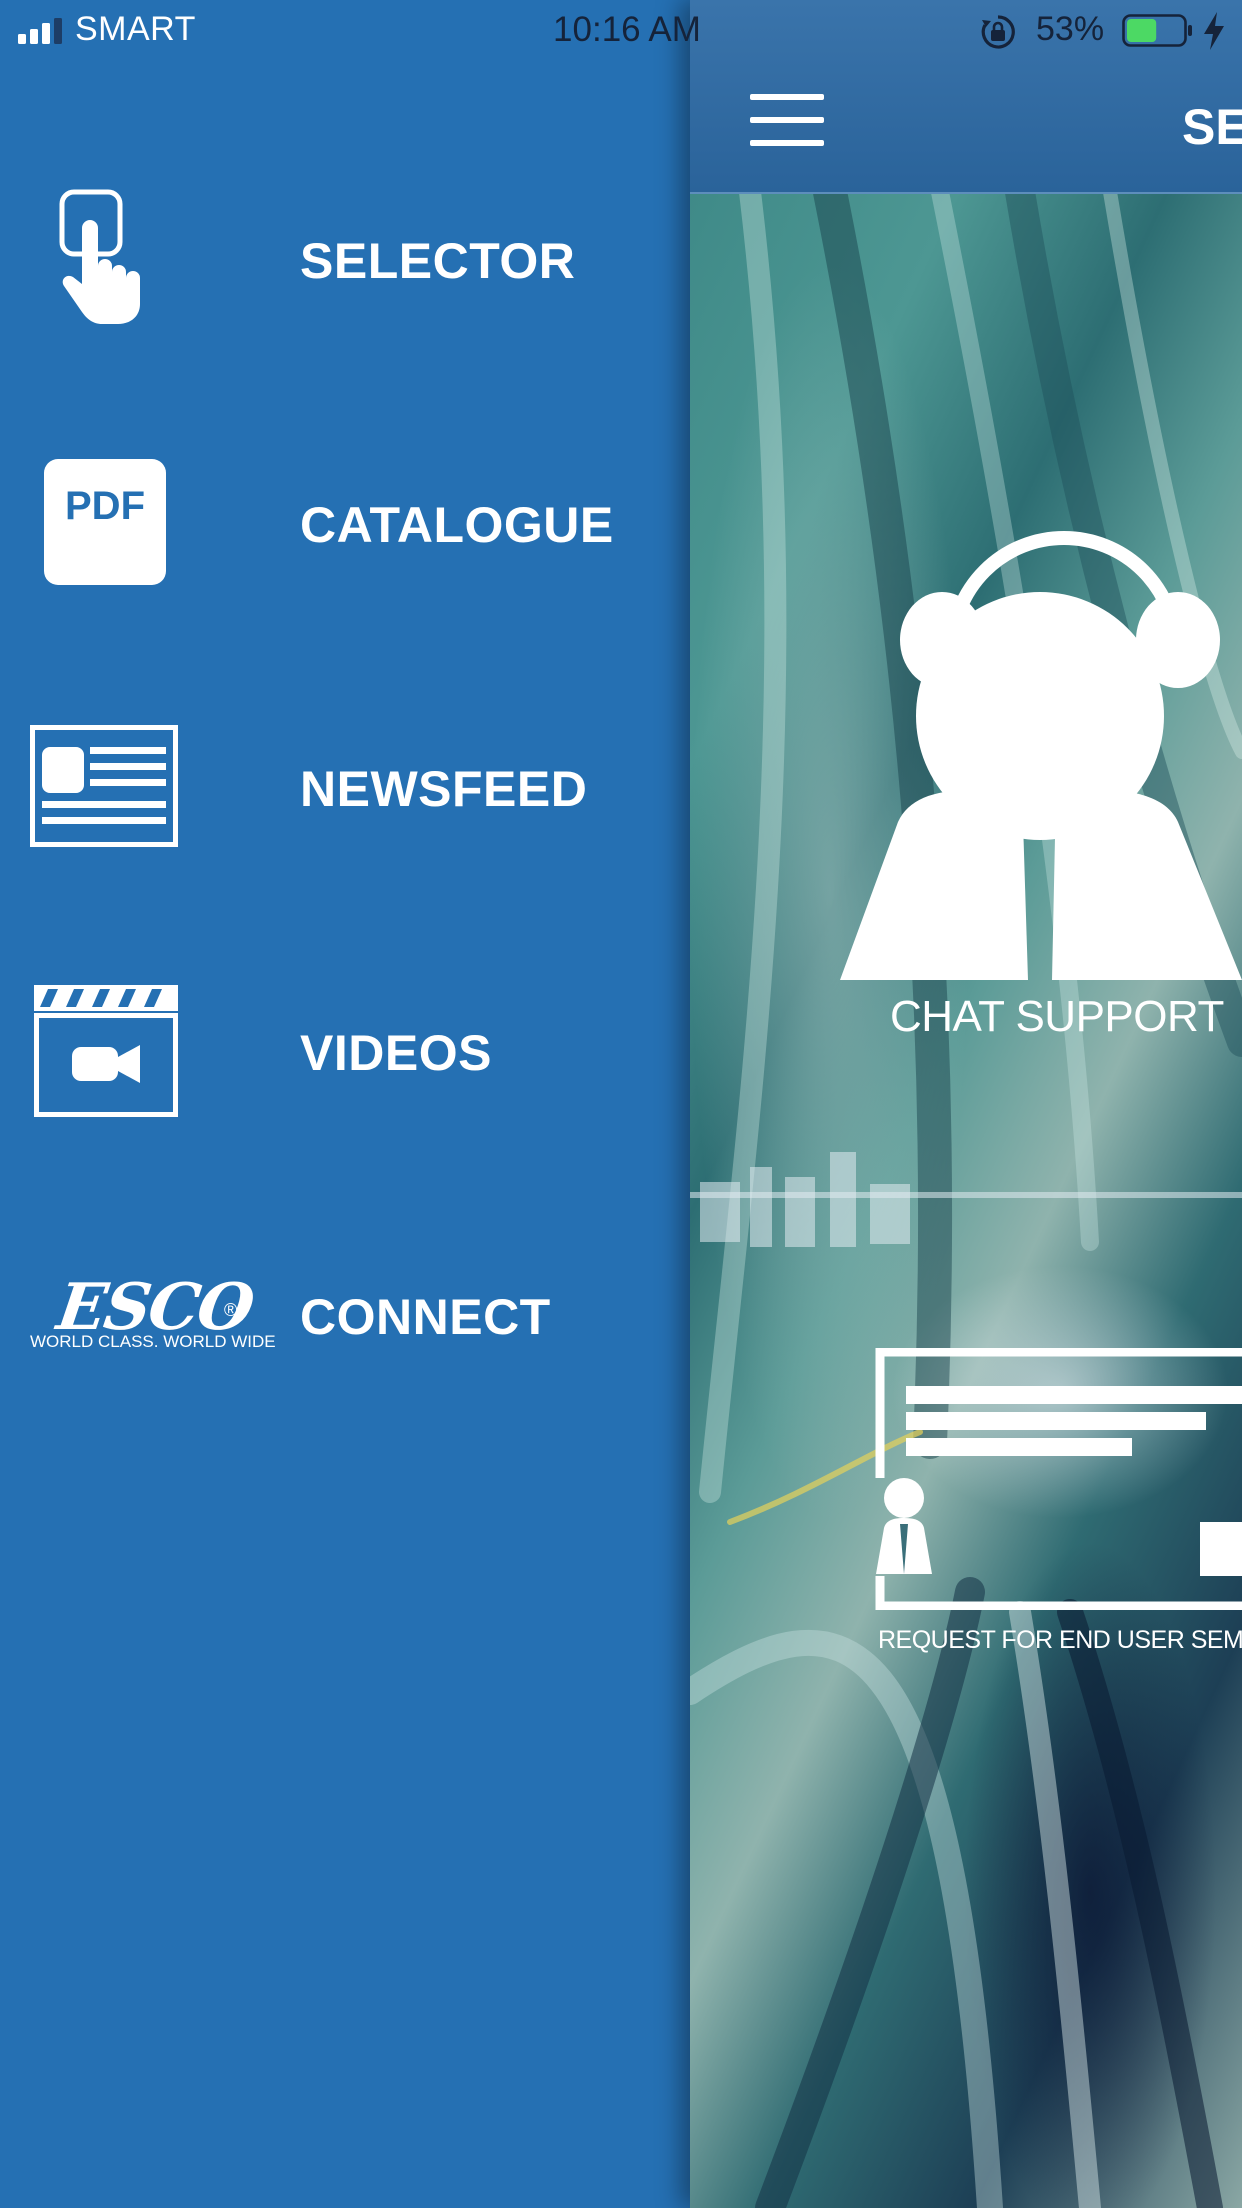  What do you see at coordinates (104, 786) in the screenshot?
I see `newspaper-icon` at bounding box center [104, 786].